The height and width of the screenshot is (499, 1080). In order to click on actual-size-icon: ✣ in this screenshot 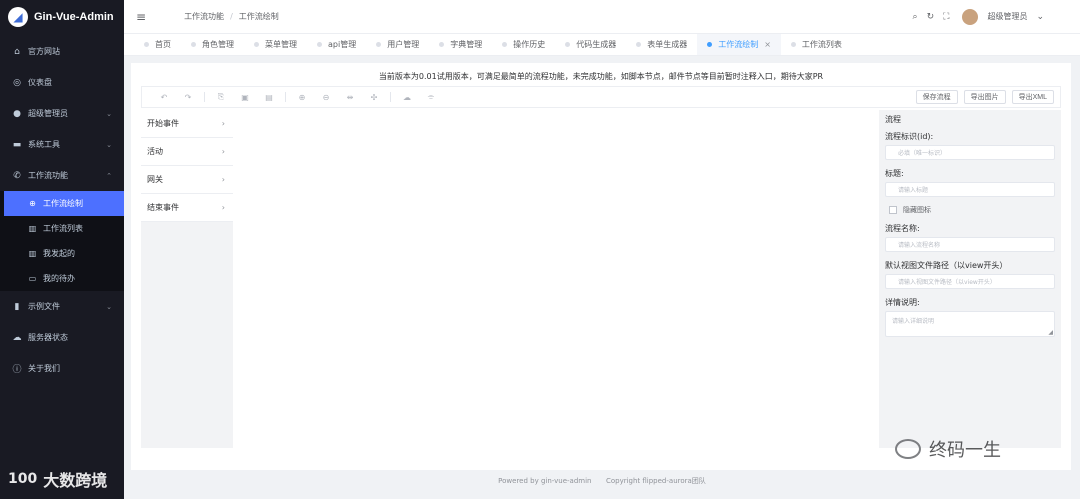, I will do `click(374, 97)`.